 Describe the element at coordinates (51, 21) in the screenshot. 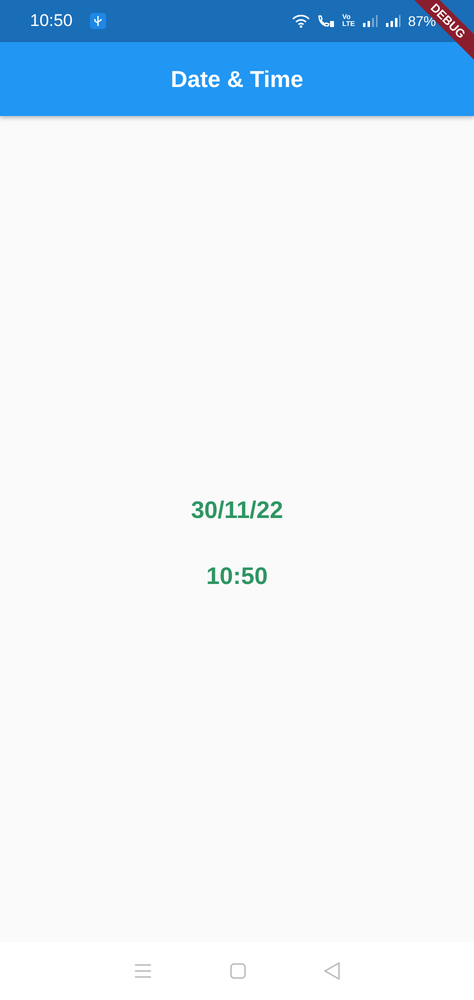

I see `status-time: 10:50` at that location.